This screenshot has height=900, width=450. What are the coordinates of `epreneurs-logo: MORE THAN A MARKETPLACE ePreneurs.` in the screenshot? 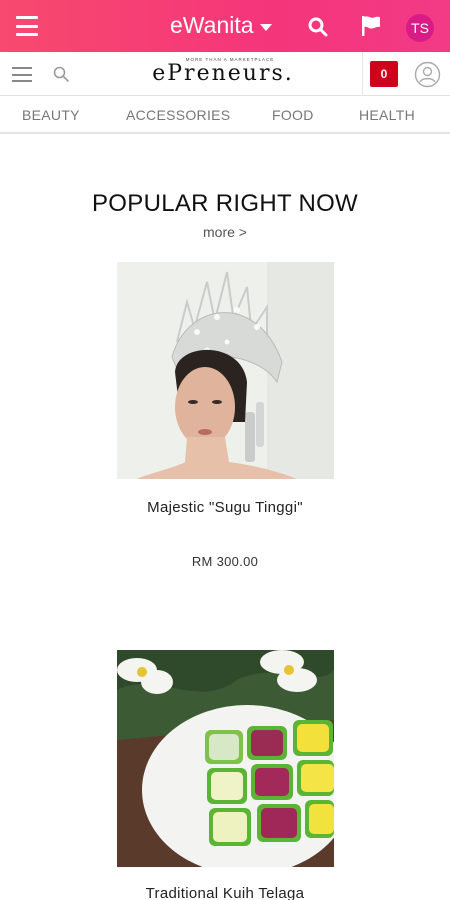 It's located at (223, 74).